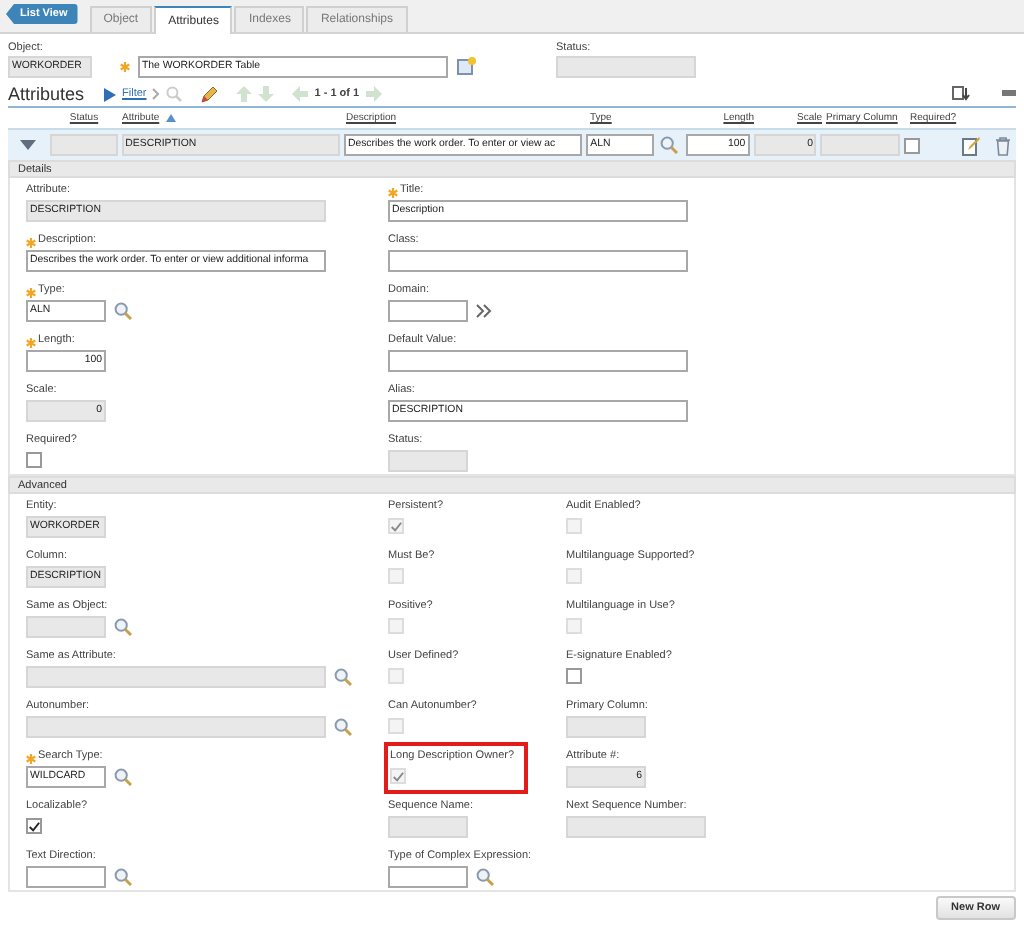 This screenshot has height=930, width=1024. Describe the element at coordinates (467, 66) in the screenshot. I see `long-description-icon` at that location.